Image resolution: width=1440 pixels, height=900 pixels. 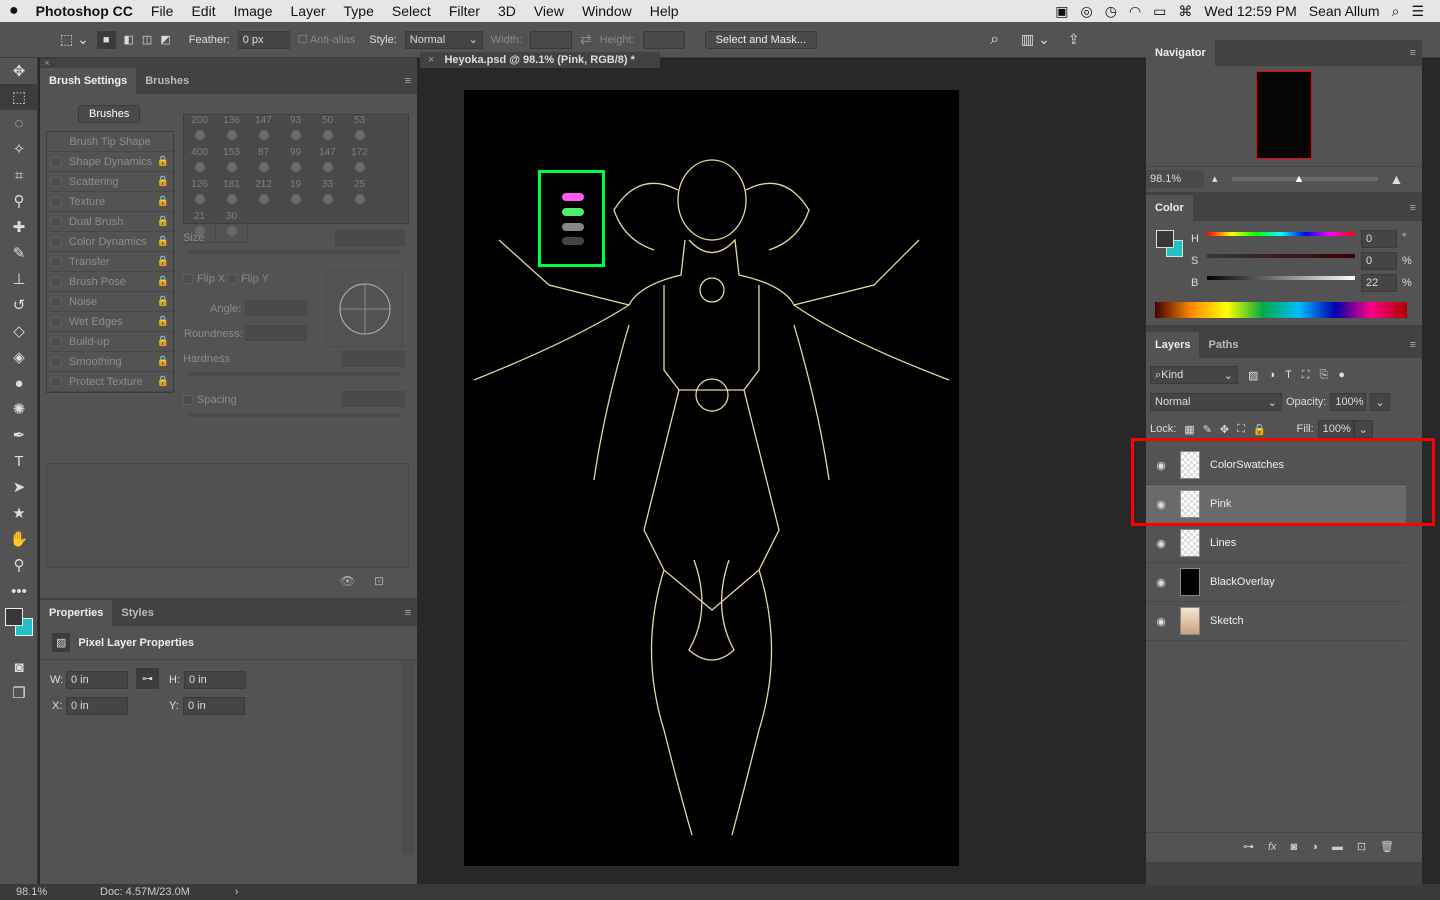 What do you see at coordinates (1241, 429) in the screenshot?
I see `lock-artboard-icon: ⛶` at bounding box center [1241, 429].